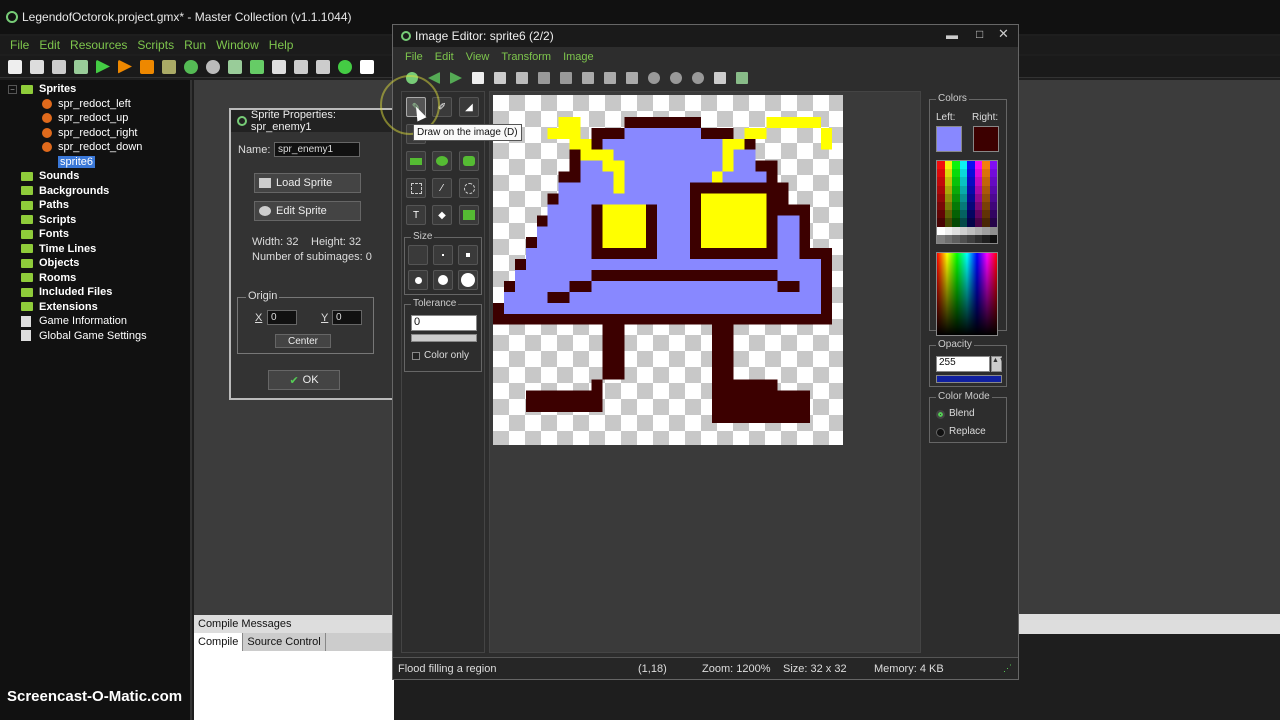  Describe the element at coordinates (81, 66) in the screenshot. I see `create-executable-icon` at that location.